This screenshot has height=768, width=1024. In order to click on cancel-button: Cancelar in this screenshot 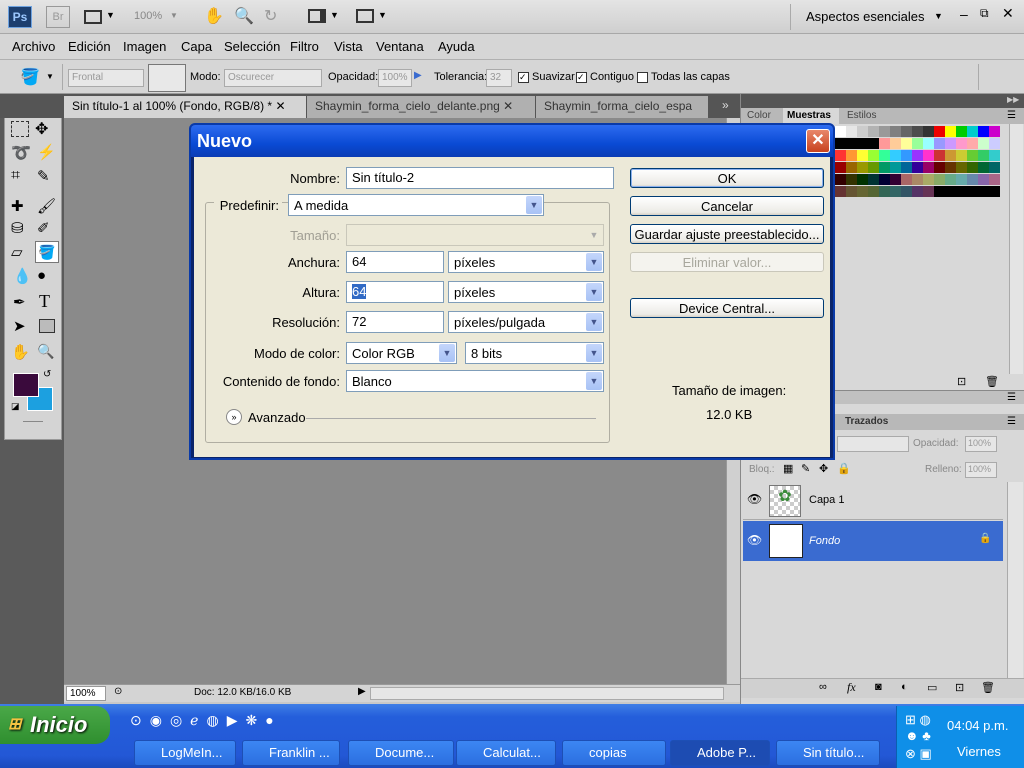, I will do `click(727, 206)`.